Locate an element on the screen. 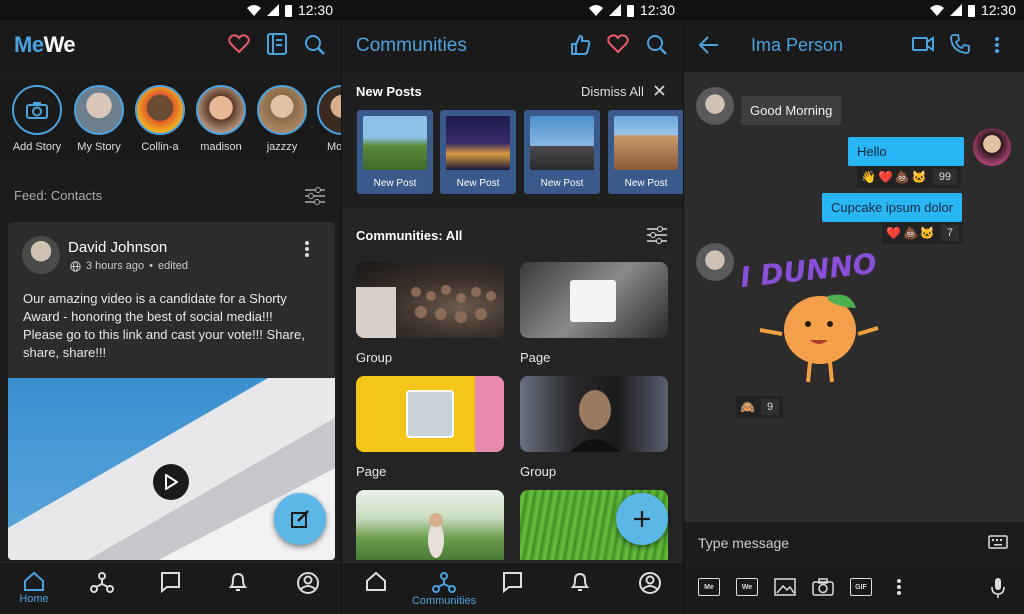 This screenshot has height=614, width=1024. reaction-bar: 👋 ❤️ 💩 🐱 99 is located at coordinates (909, 177).